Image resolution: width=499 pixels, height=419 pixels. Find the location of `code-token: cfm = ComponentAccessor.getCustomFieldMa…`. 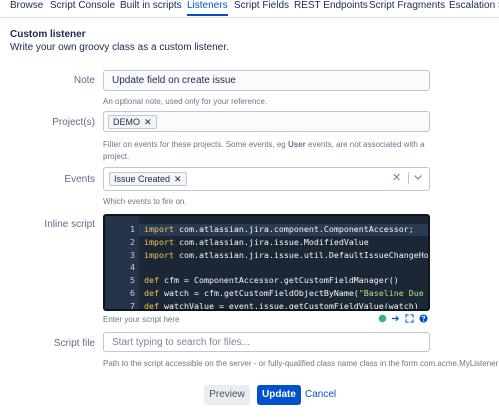

code-token: cfm = ComponentAccessor.getCustomFieldMa… is located at coordinates (279, 280).